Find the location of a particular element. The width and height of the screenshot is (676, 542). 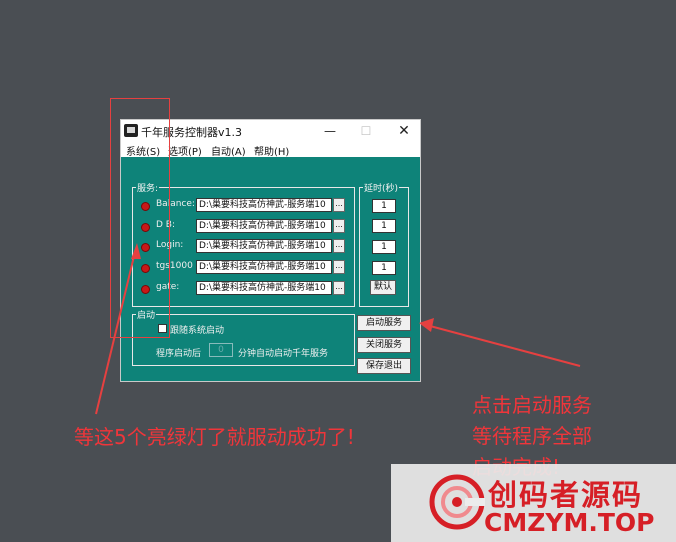

right-arrowhead is located at coordinates (426, 325).